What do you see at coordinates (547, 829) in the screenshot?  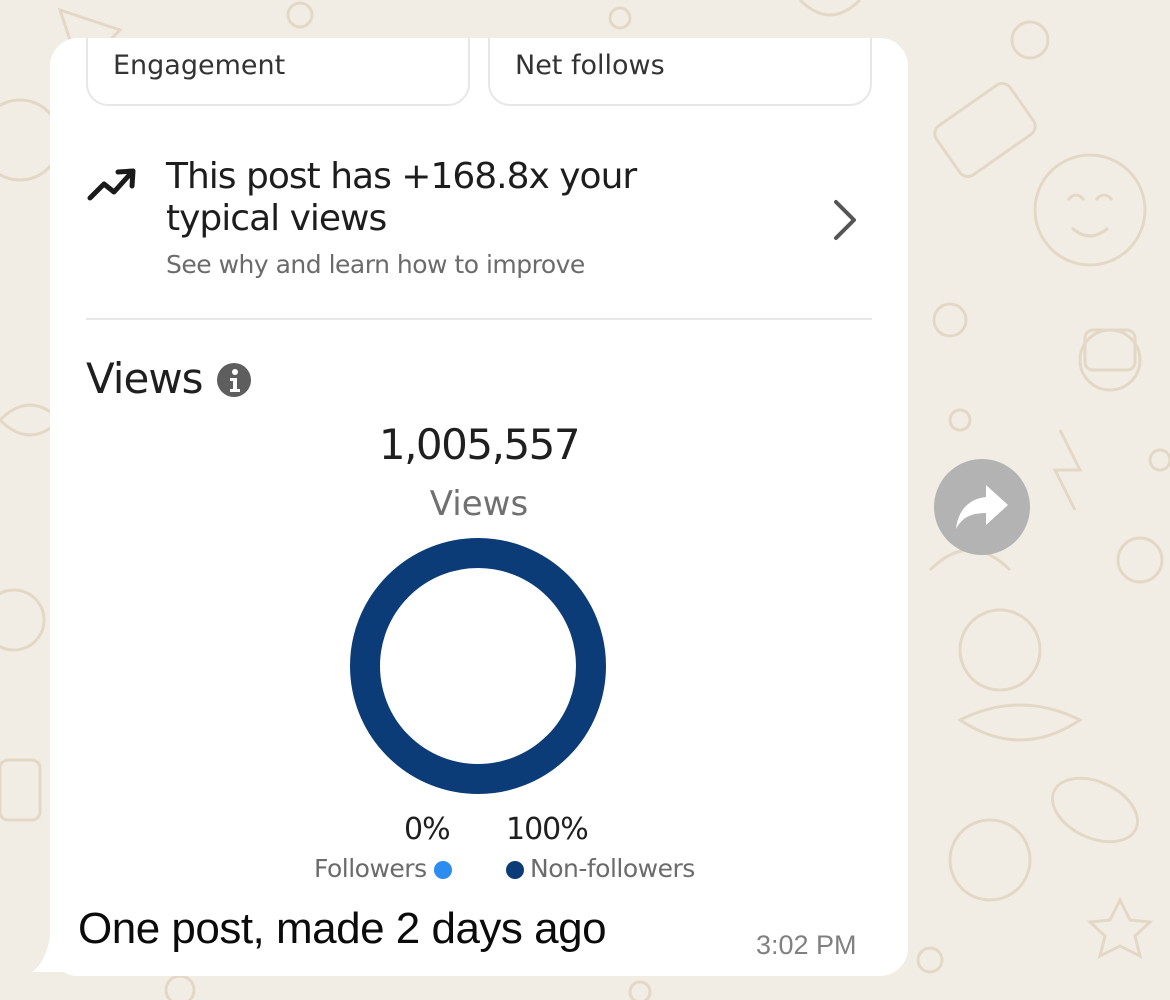 I see `non-followers-percent: 100%` at bounding box center [547, 829].